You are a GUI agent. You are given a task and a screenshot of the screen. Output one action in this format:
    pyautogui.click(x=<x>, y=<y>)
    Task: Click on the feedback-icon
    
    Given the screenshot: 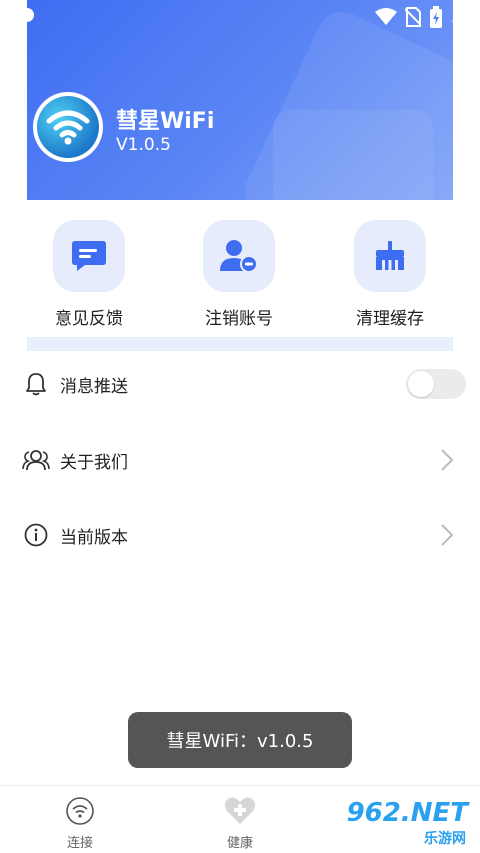 What is the action you would take?
    pyautogui.click(x=89, y=256)
    